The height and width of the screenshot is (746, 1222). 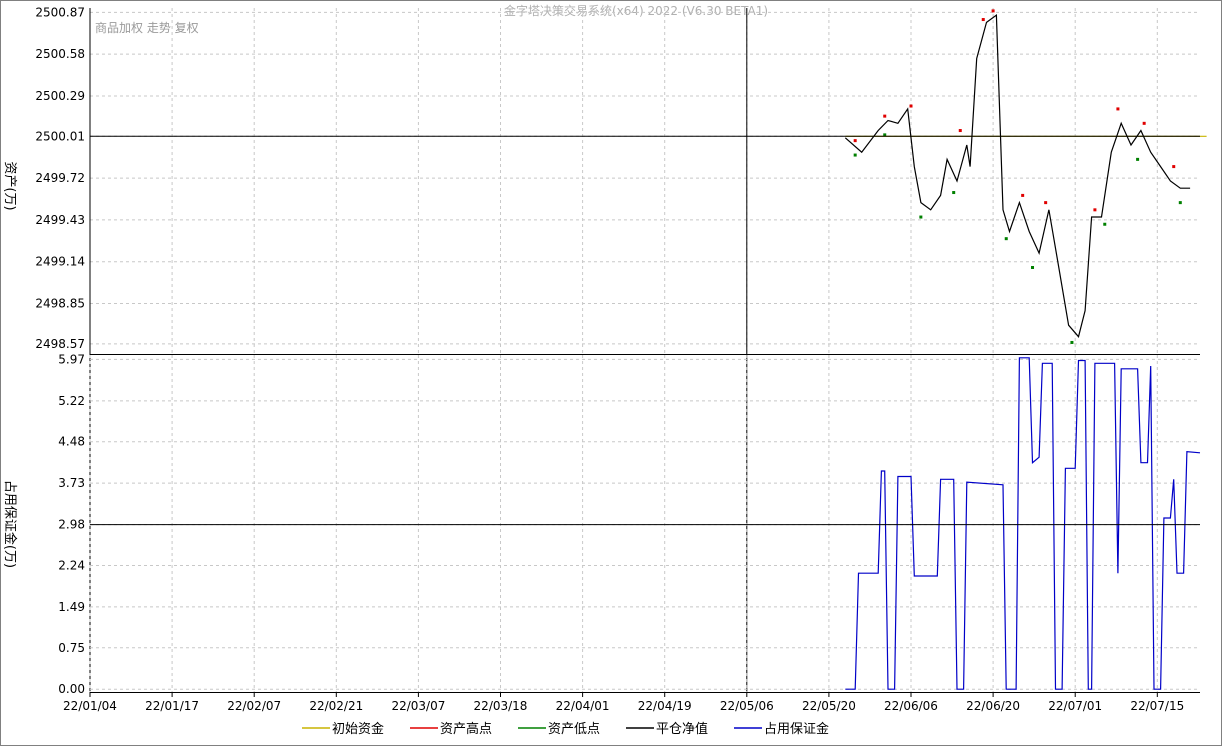 I want to click on asset-panel-y-tick-label: 2499.72, so click(x=60, y=178).